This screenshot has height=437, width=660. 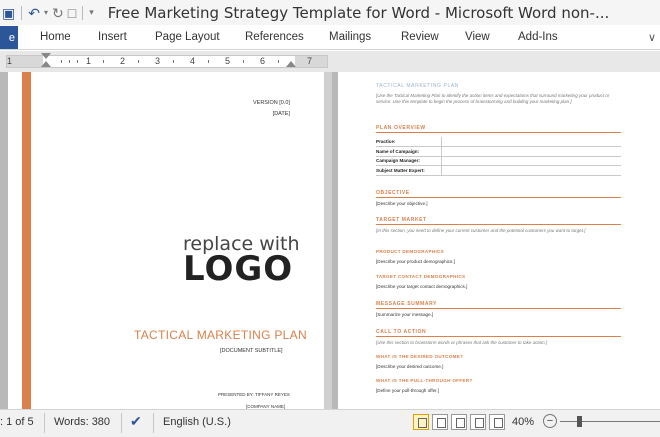 What do you see at coordinates (46, 56) in the screenshot?
I see `first-line-indent-marker` at bounding box center [46, 56].